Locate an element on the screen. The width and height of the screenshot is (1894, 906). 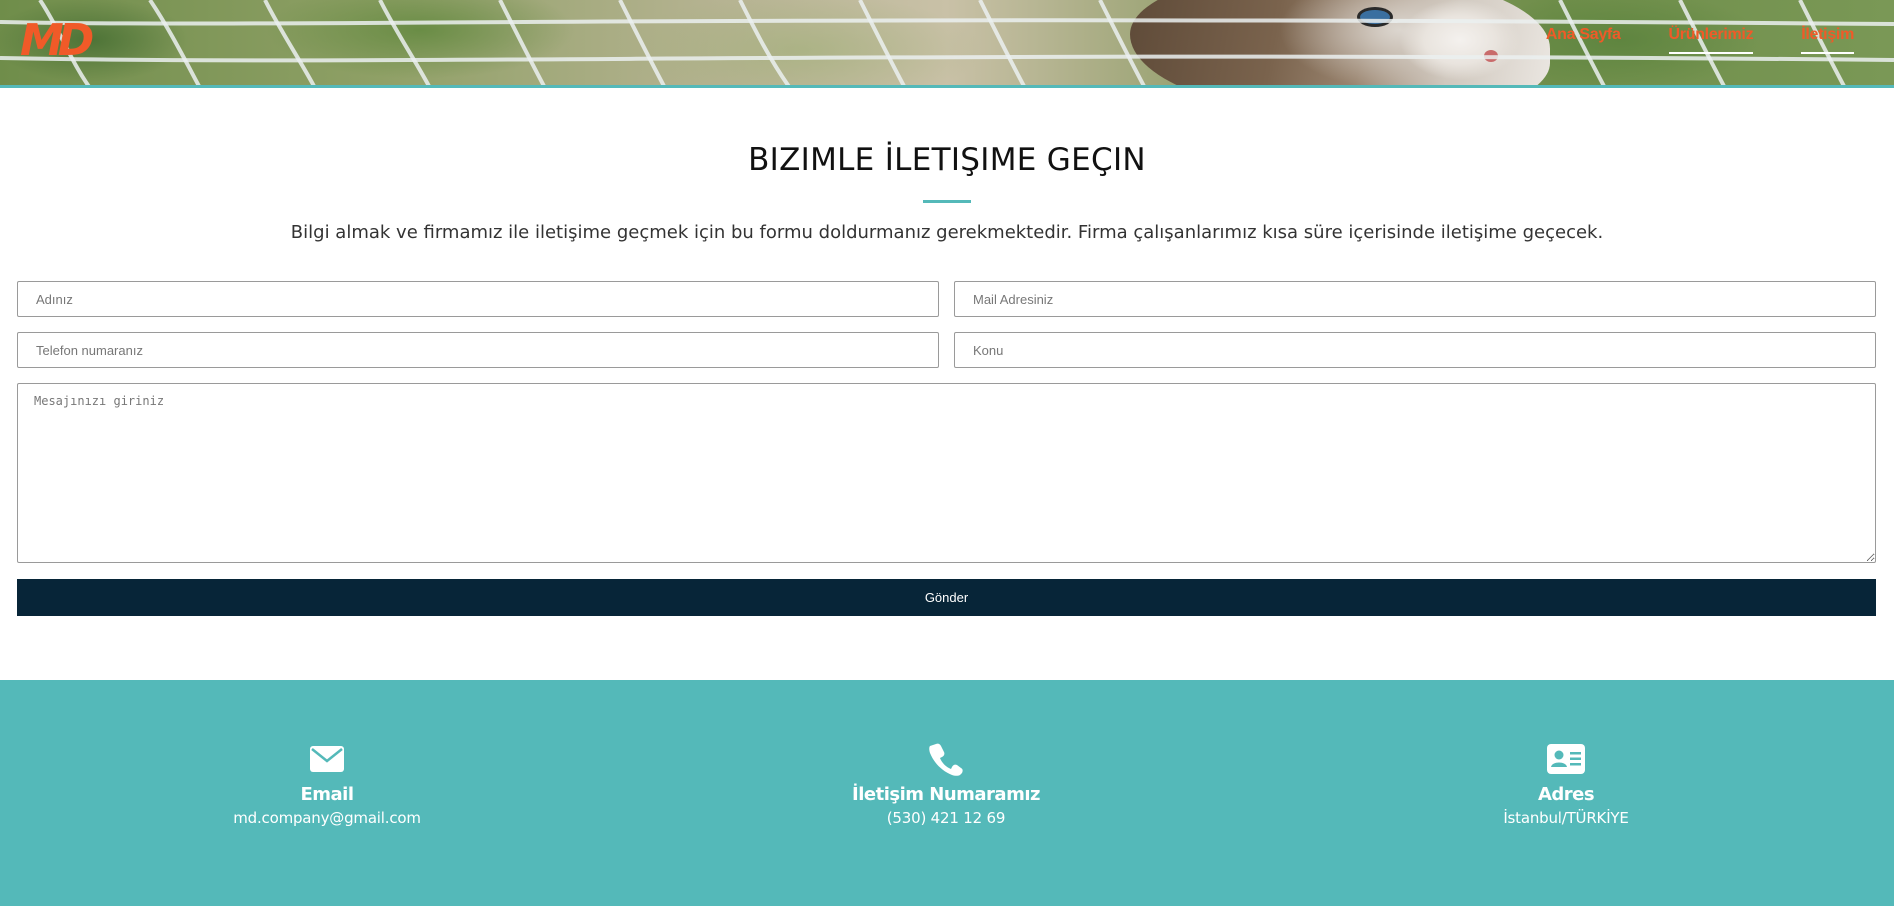
nav-link-products: Ürünlerimiz is located at coordinates (1711, 40).